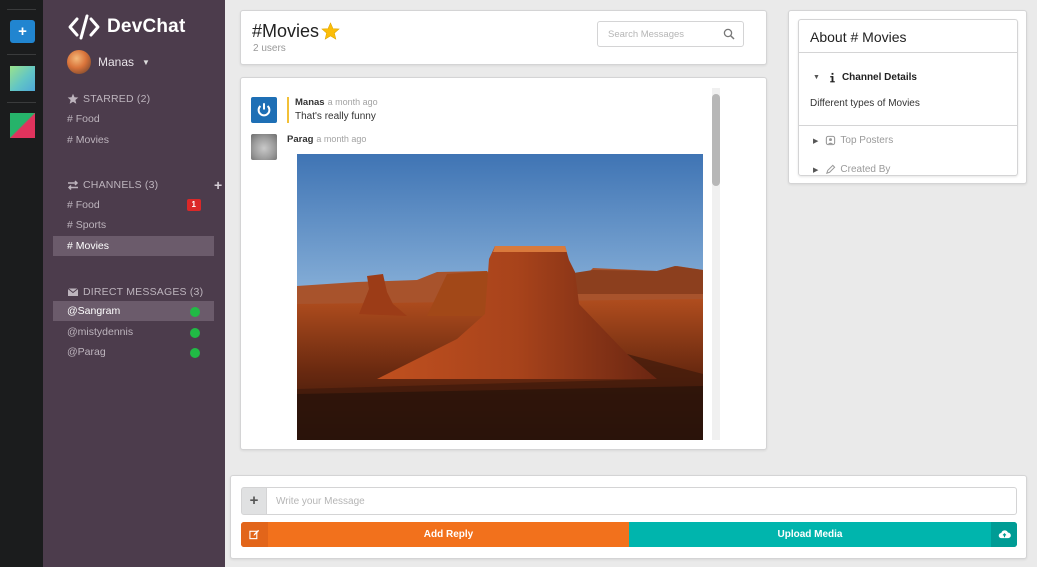 This screenshot has height=567, width=1037. What do you see at coordinates (1004, 534) in the screenshot?
I see `cloud-upload-icon` at bounding box center [1004, 534].